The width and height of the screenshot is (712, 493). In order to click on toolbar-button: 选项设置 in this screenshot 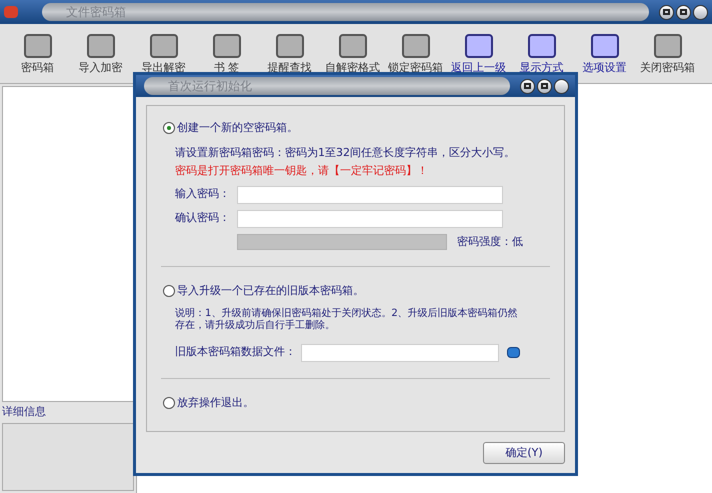, I will do `click(604, 55)`.